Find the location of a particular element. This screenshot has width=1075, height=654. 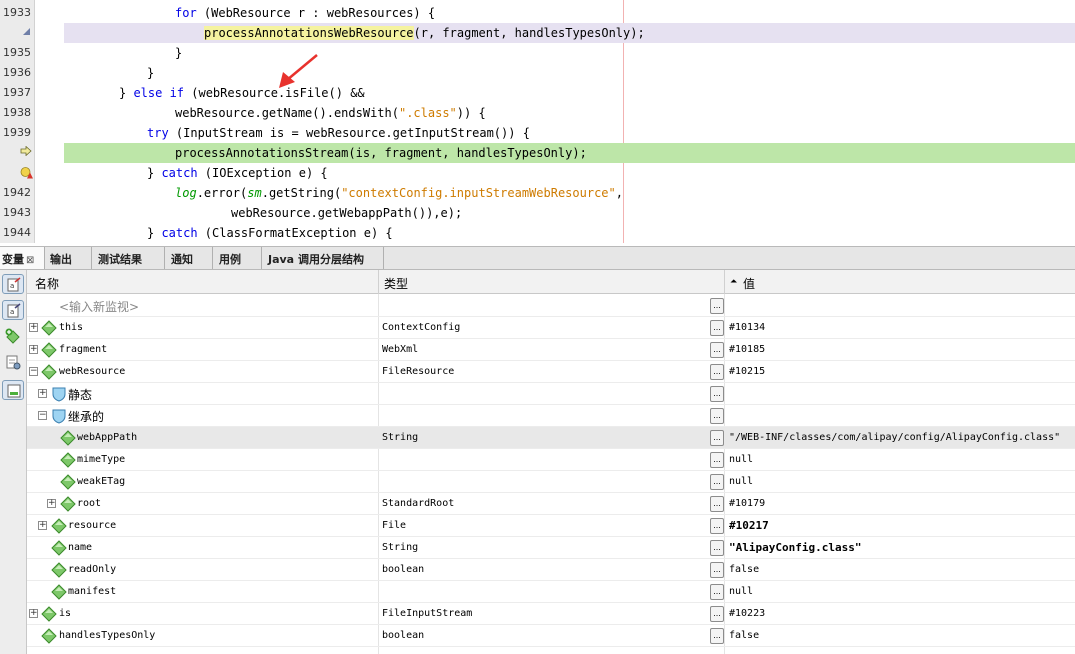

panel-icon is located at coordinates (13, 390).